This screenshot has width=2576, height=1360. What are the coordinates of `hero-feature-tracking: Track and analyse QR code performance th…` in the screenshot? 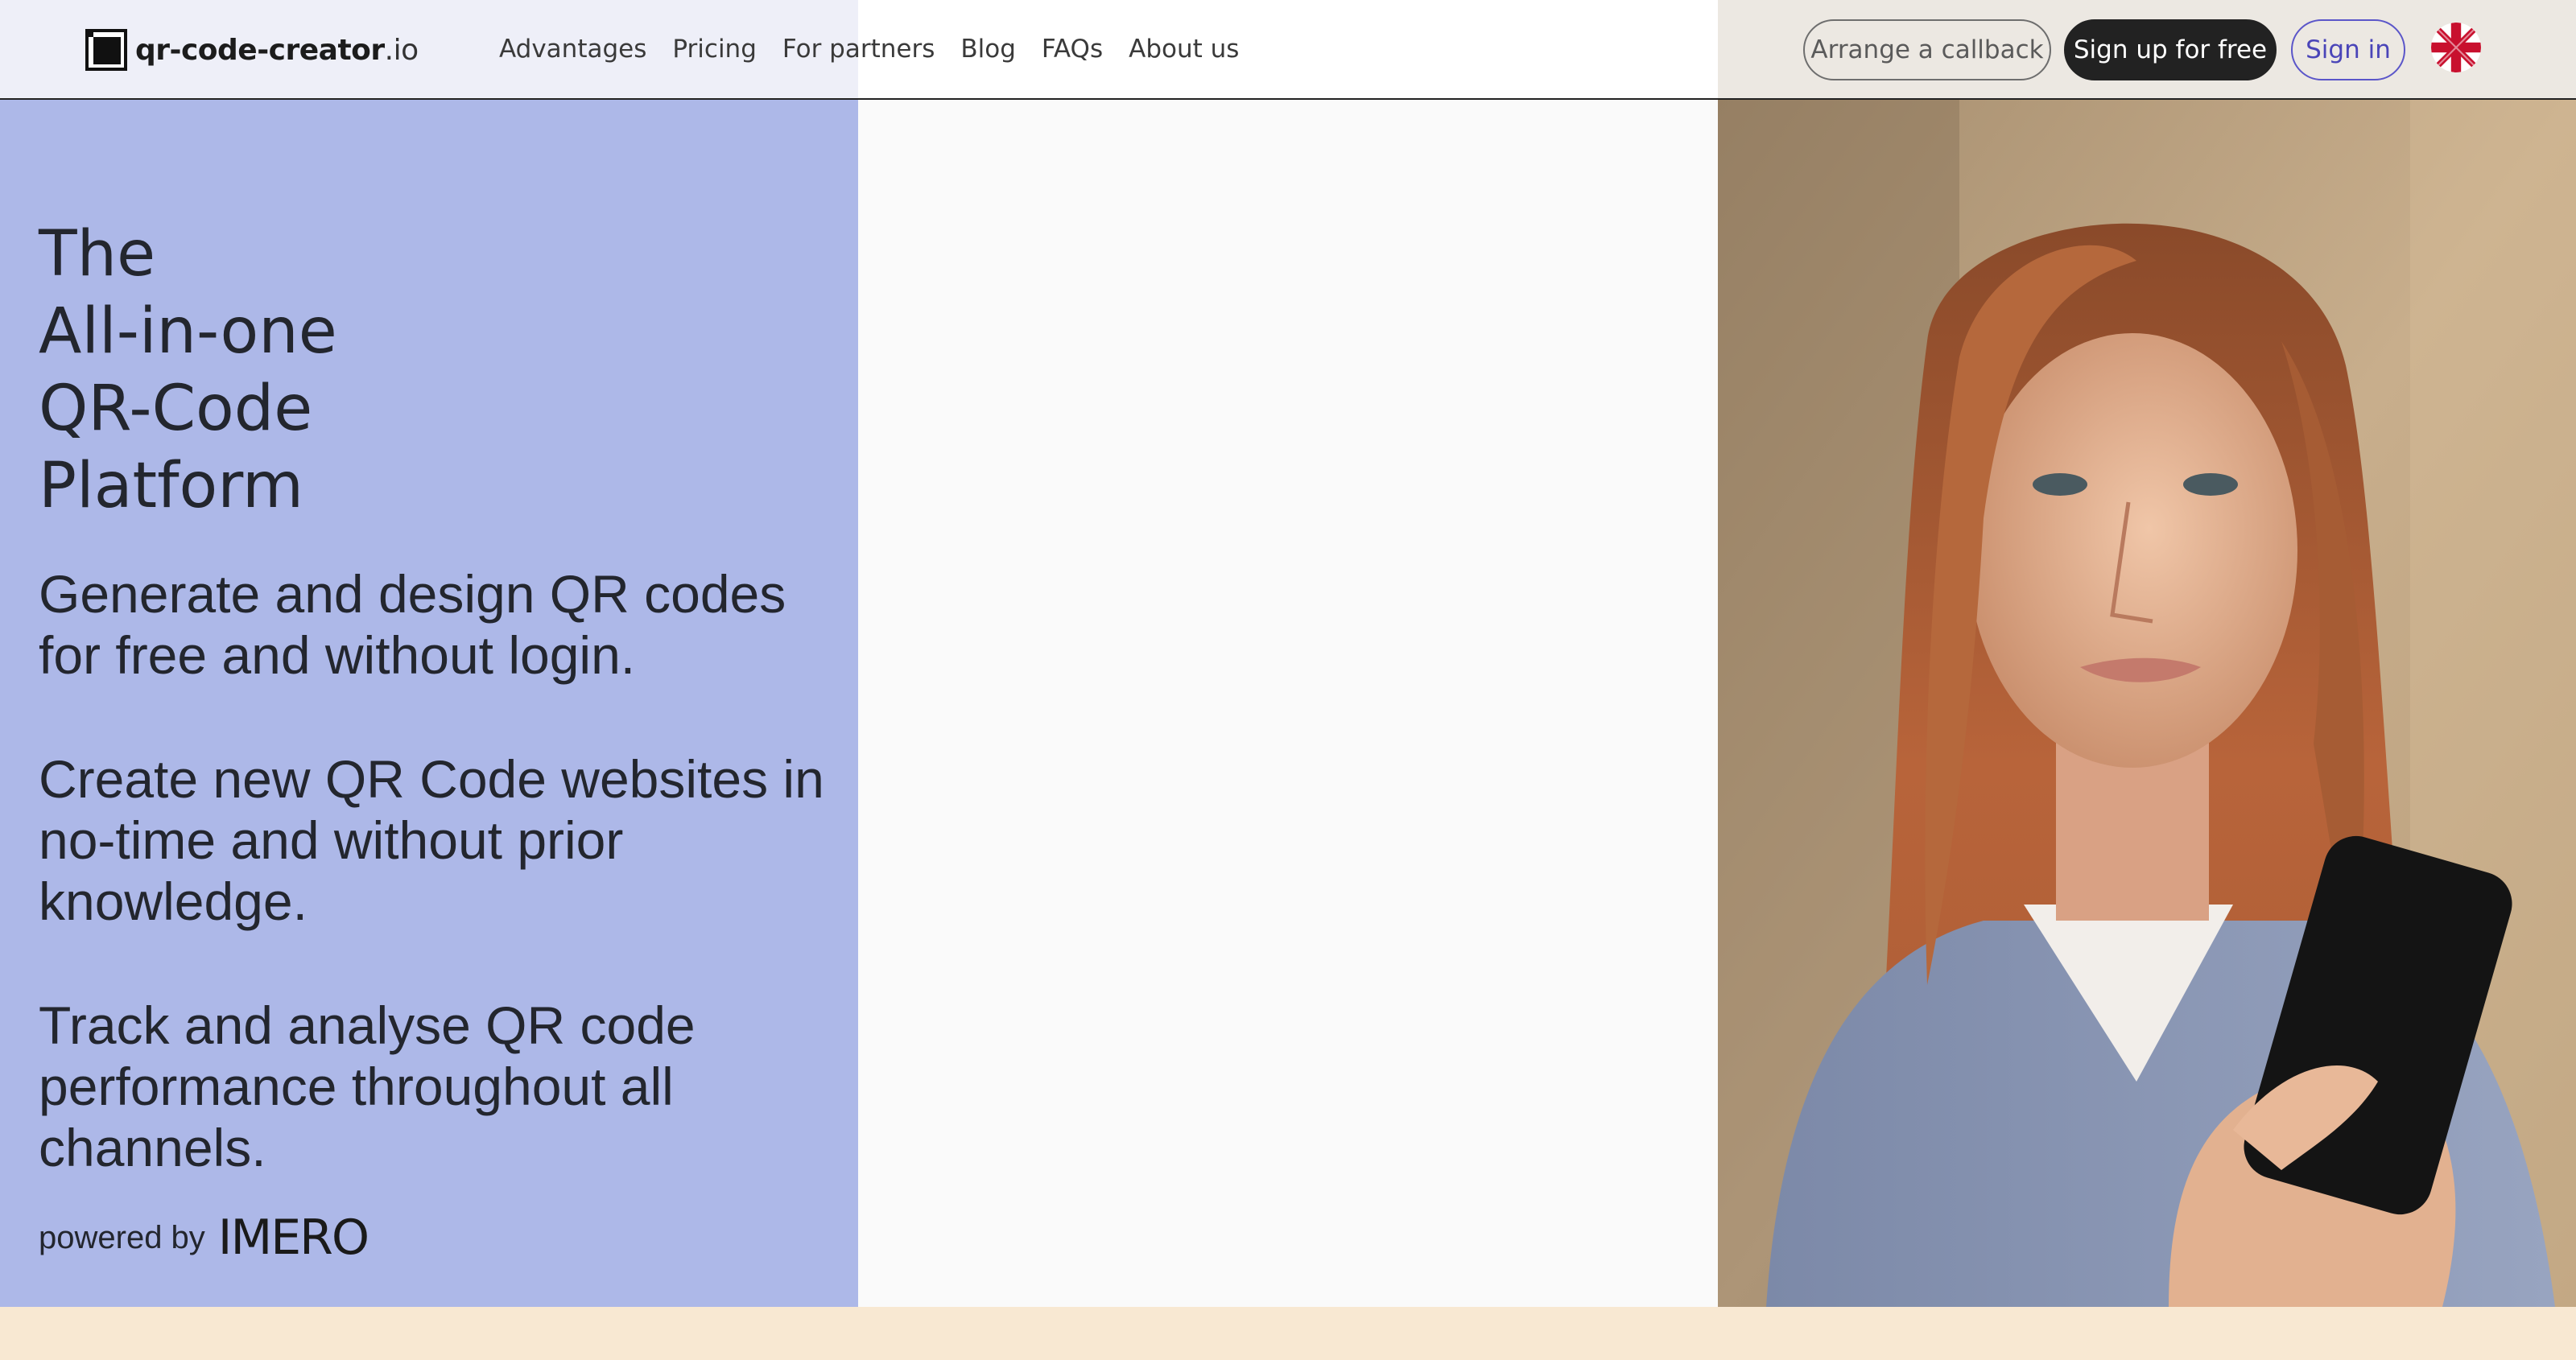 It's located at (367, 1086).